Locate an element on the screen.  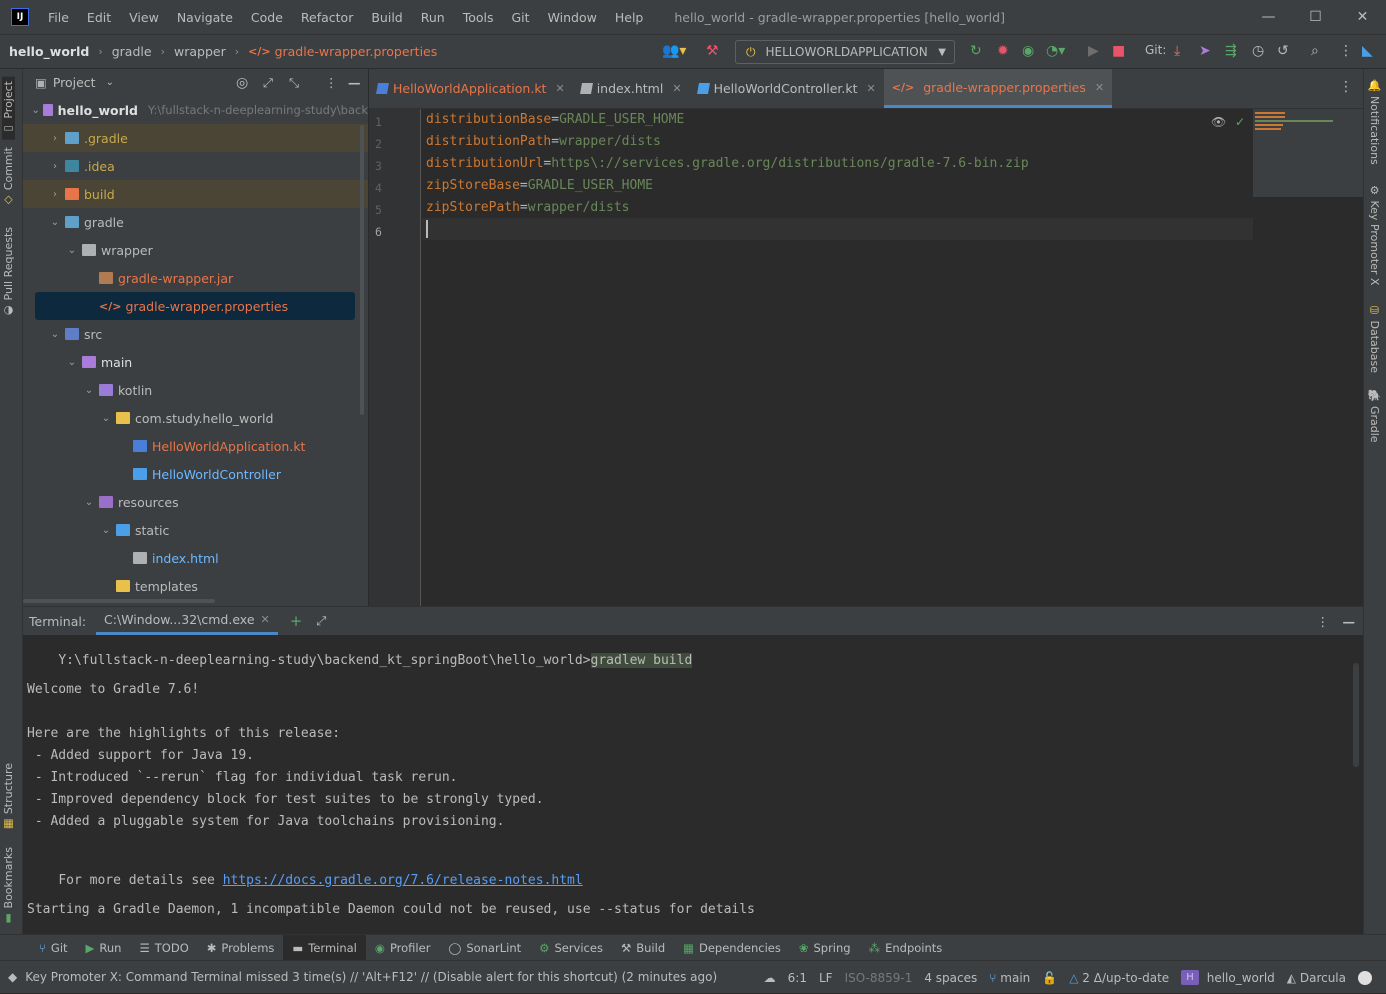
tree-item: › .idea is located at coordinates (195, 166).